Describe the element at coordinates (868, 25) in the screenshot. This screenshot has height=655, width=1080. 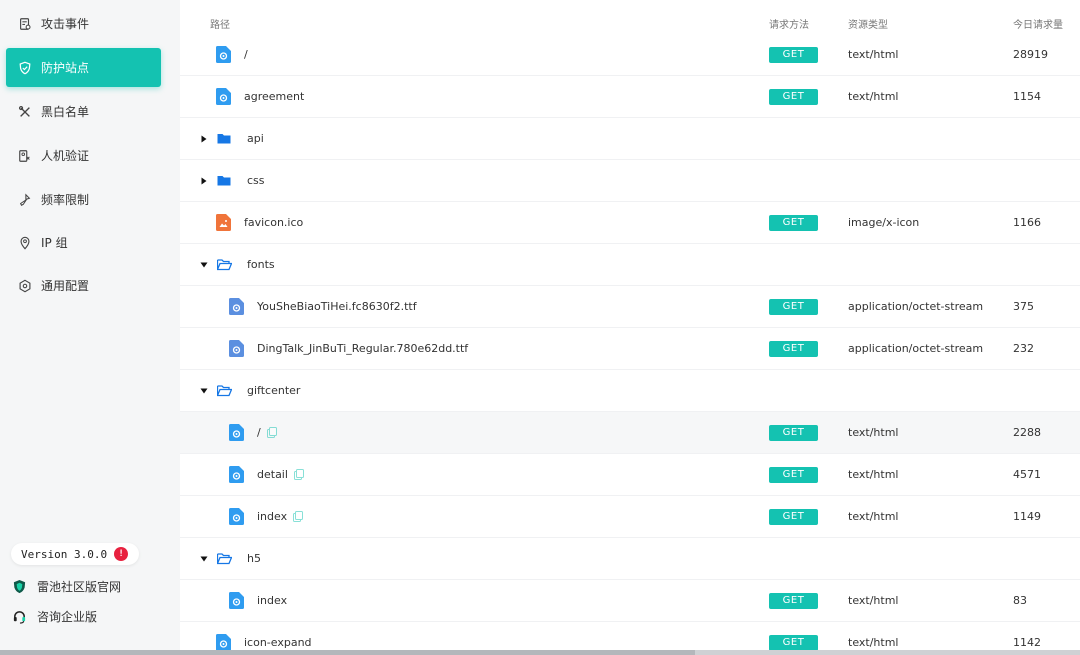
I see `header-type: 资源类型` at that location.